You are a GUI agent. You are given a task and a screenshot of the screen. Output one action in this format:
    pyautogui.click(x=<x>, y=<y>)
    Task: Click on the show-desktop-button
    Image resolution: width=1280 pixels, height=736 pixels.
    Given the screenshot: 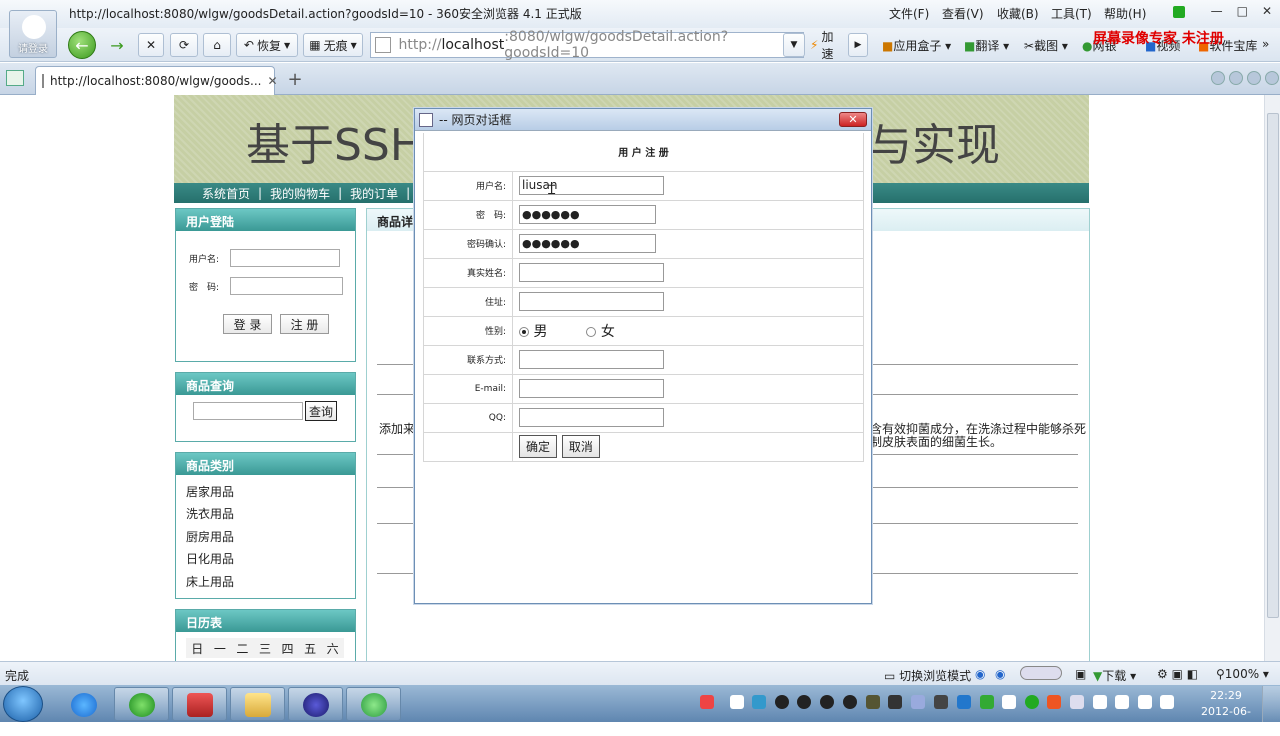 What is the action you would take?
    pyautogui.click(x=1271, y=704)
    